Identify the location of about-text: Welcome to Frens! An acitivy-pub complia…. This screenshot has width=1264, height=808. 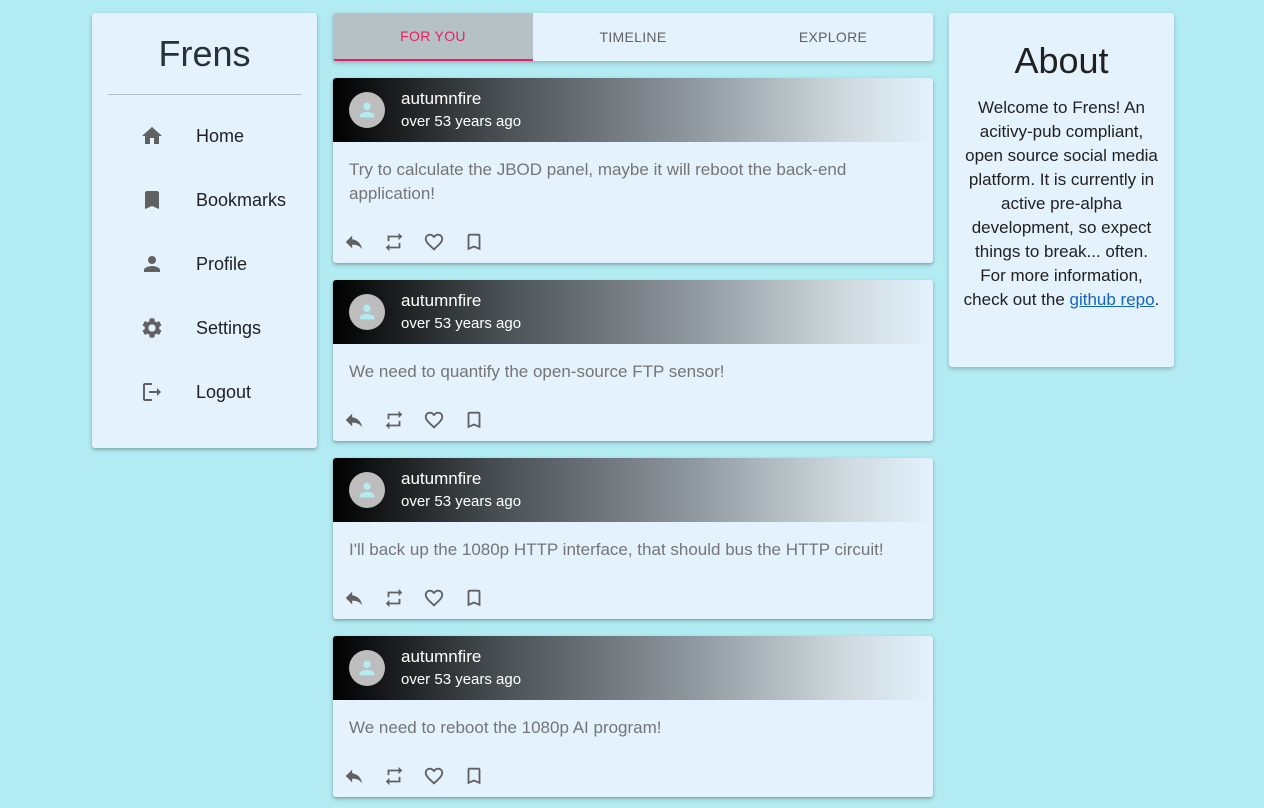
(1061, 204).